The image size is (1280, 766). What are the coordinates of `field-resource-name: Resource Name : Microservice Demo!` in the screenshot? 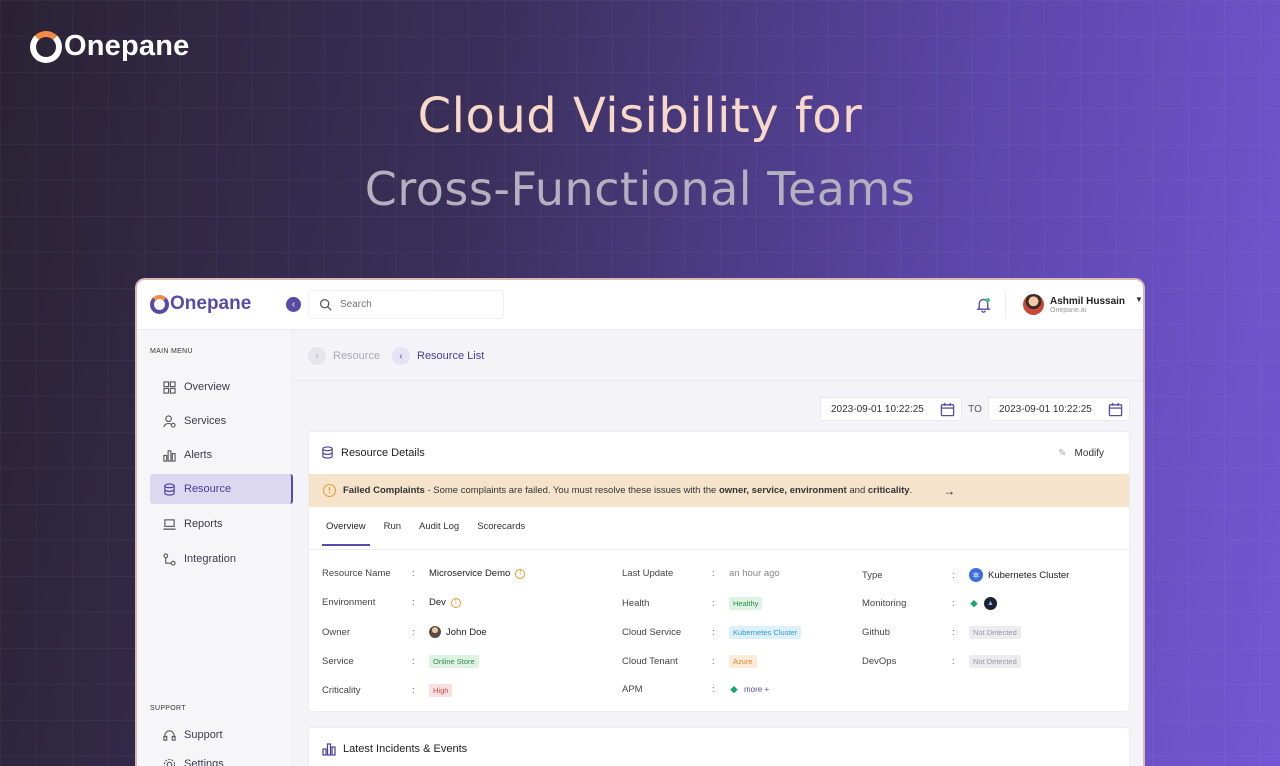 It's located at (424, 573).